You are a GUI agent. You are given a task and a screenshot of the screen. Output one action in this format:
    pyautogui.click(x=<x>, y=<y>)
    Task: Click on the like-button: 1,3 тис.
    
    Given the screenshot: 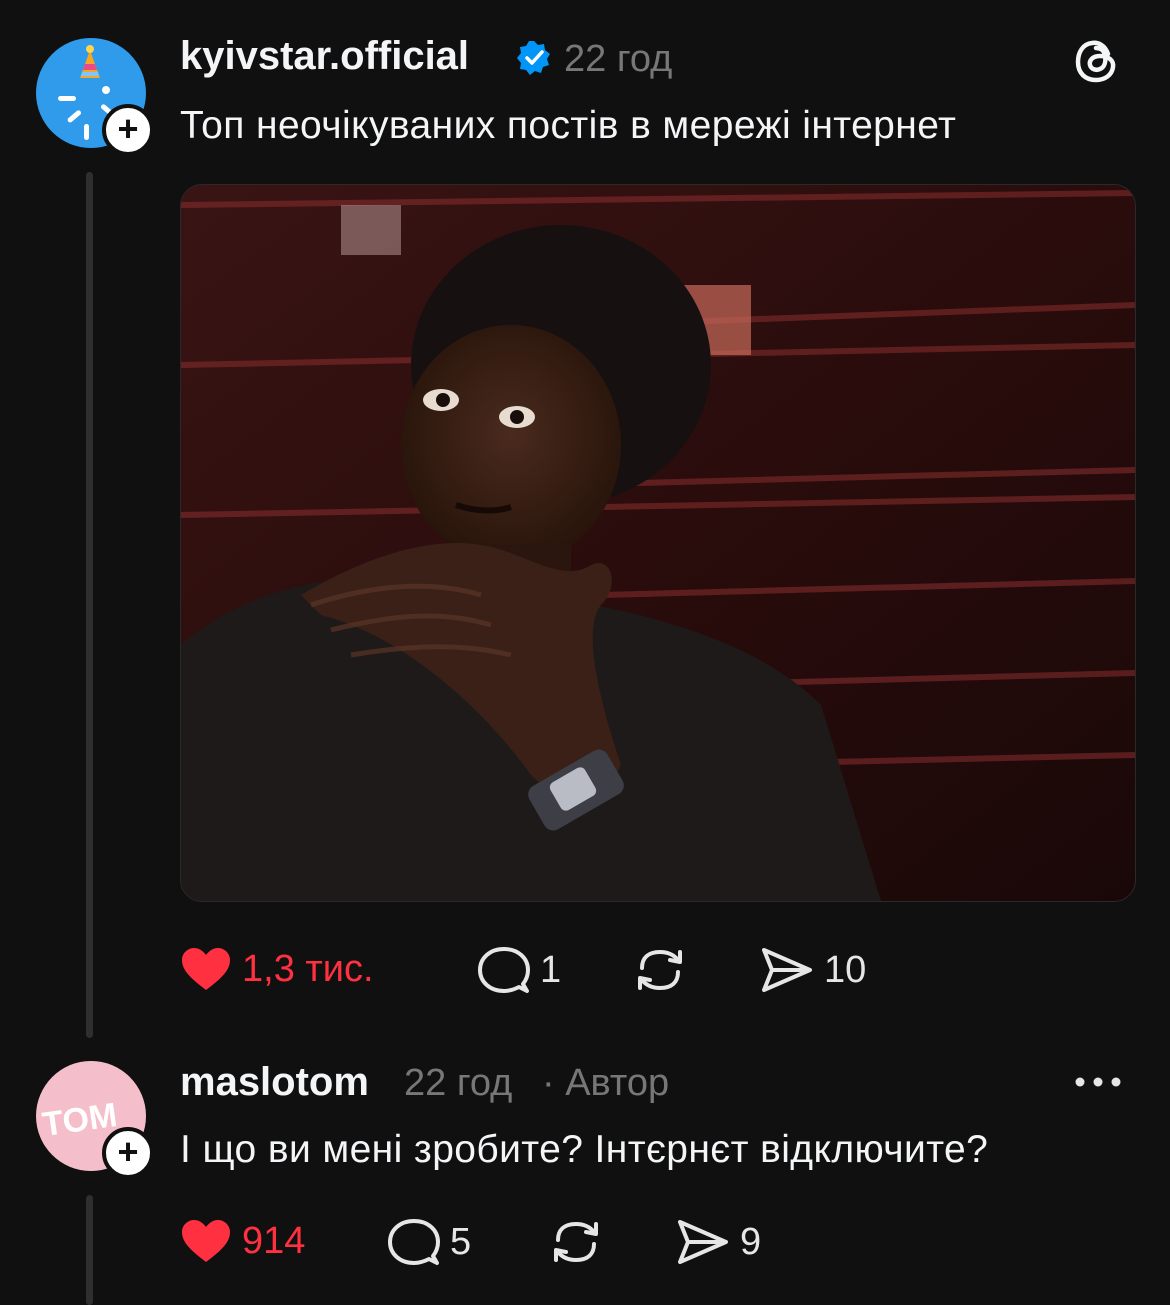 What is the action you would take?
    pyautogui.click(x=277, y=969)
    